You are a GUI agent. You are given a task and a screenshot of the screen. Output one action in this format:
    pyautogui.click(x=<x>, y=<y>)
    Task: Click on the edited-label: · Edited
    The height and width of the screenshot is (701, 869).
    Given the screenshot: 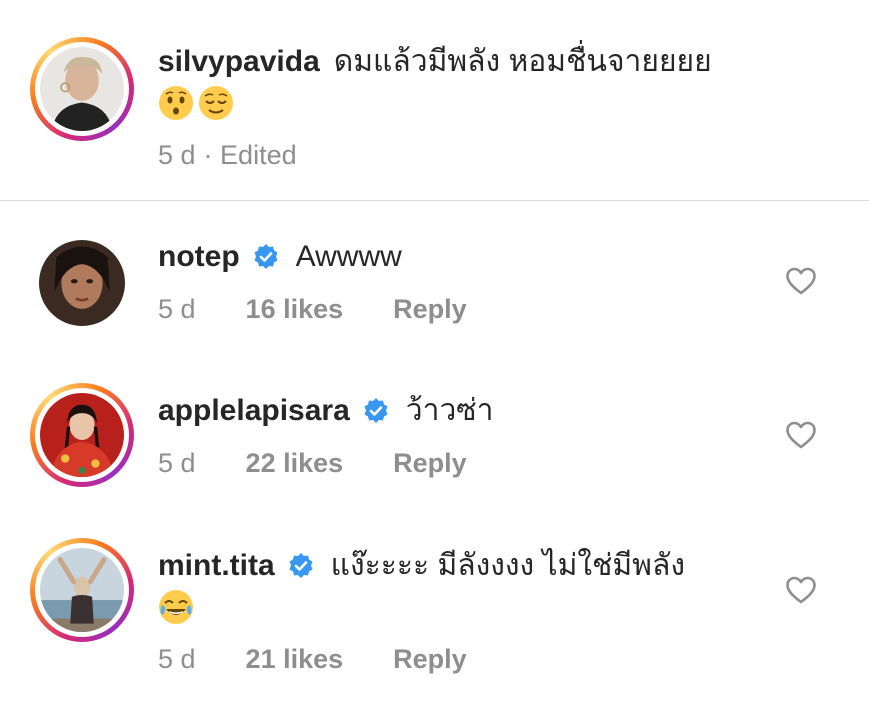 What is the action you would take?
    pyautogui.click(x=250, y=155)
    